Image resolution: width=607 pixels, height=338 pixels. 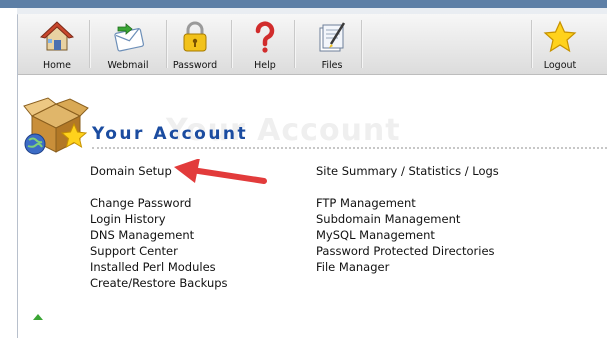 What do you see at coordinates (560, 65) in the screenshot?
I see `logout-label: Logout` at bounding box center [560, 65].